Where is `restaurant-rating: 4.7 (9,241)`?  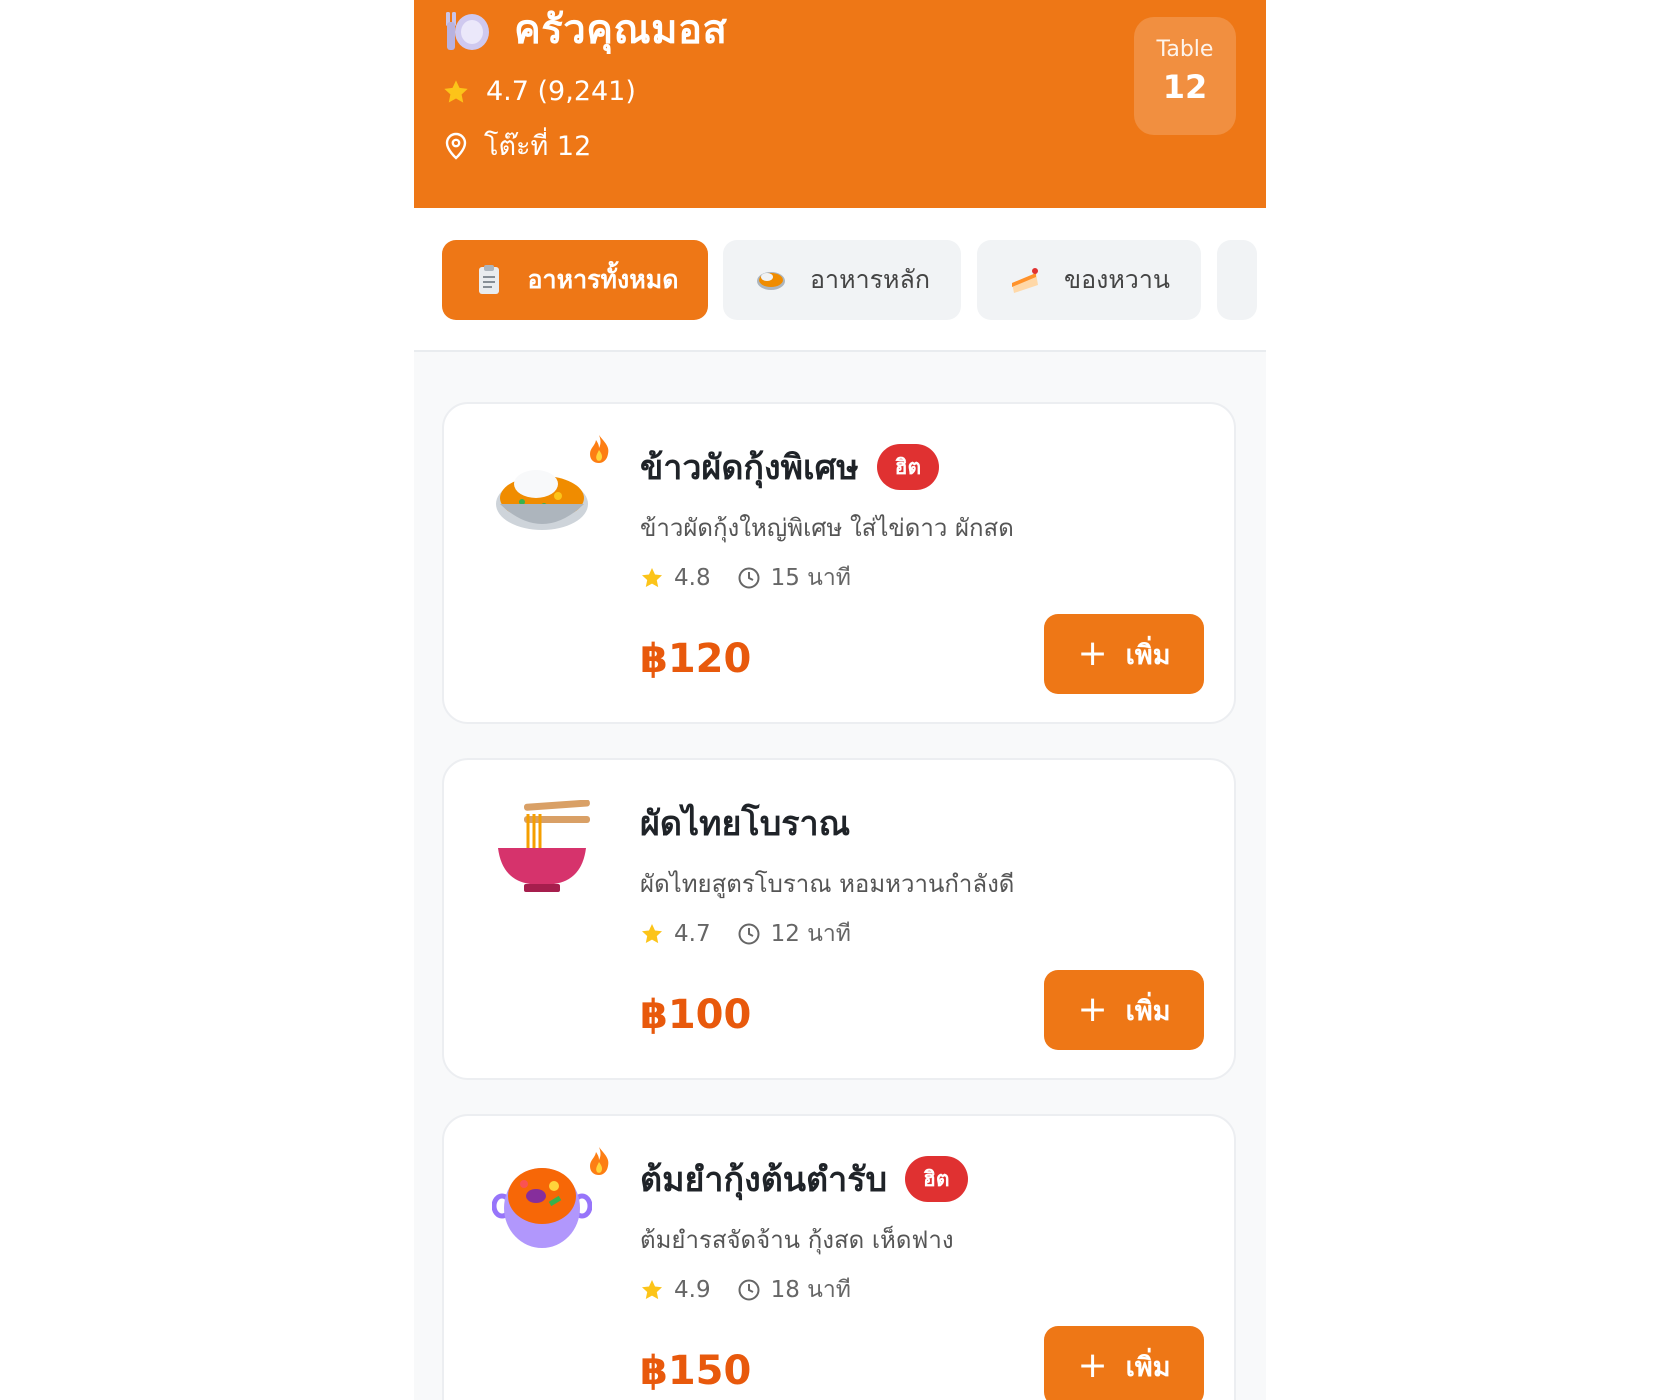 restaurant-rating: 4.7 (9,241) is located at coordinates (539, 91).